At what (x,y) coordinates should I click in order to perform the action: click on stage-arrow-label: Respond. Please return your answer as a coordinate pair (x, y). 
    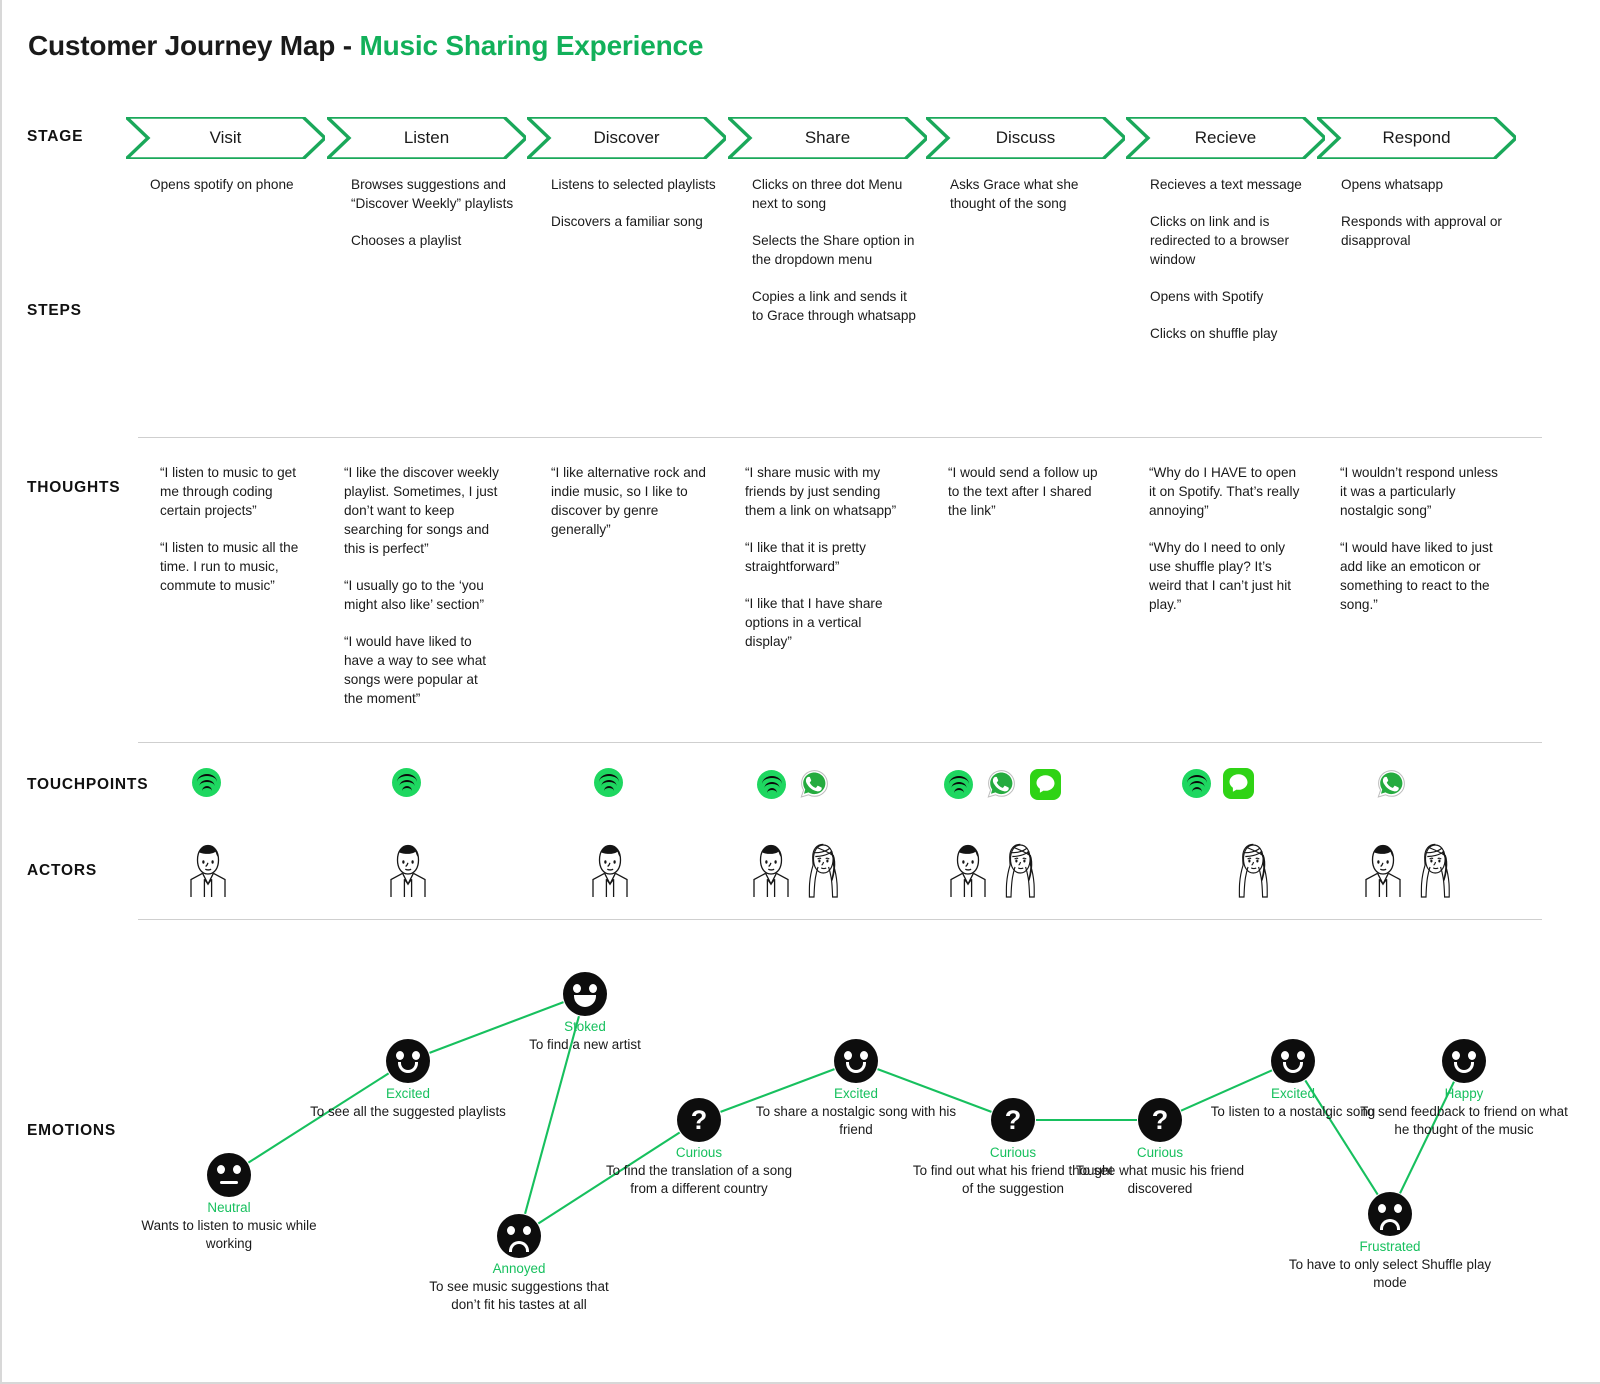
    Looking at the image, I should click on (1416, 137).